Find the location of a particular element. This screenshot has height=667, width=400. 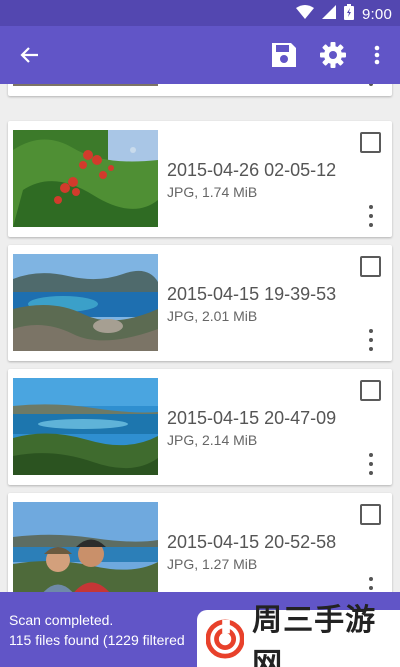

file-meta: JPG, 2.14 MiB is located at coordinates (212, 440).